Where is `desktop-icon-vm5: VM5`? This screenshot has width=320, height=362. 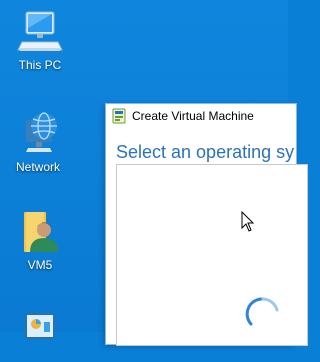 desktop-icon-vm5: VM5 is located at coordinates (40, 240).